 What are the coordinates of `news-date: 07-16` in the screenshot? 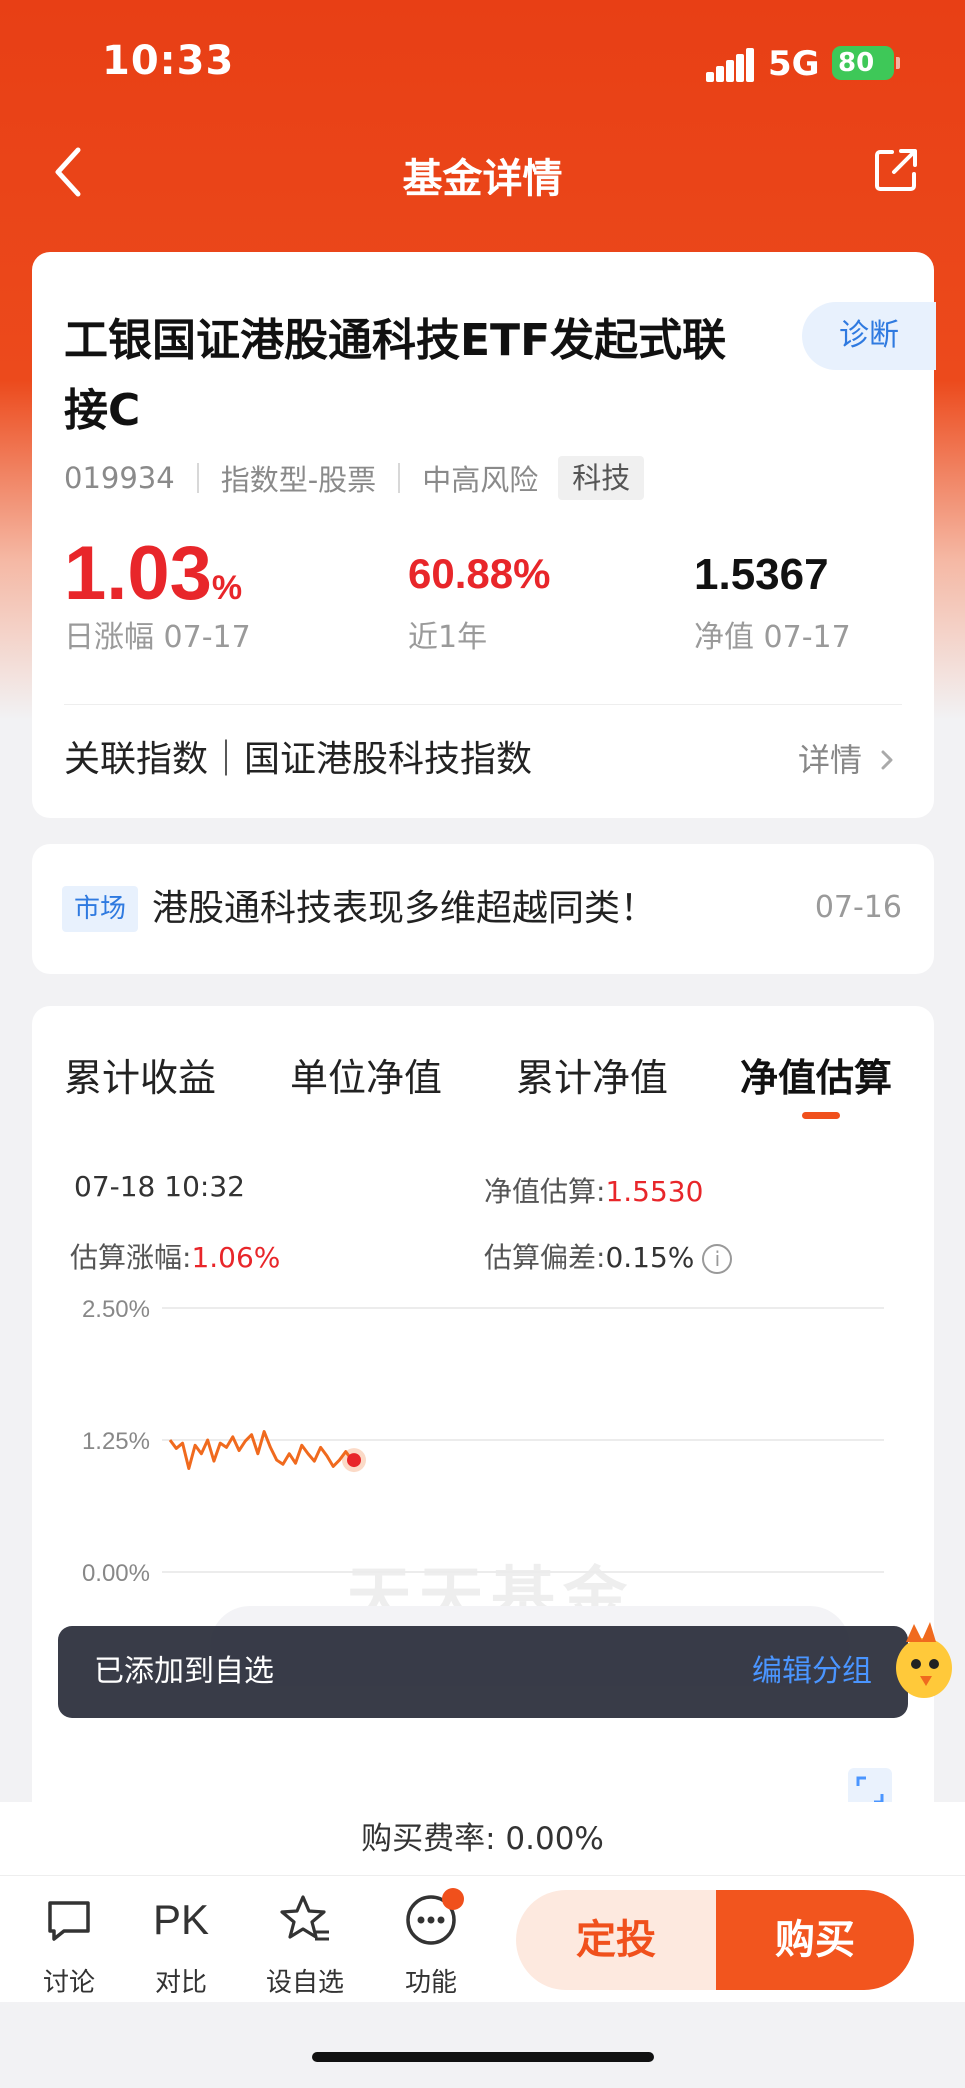 It's located at (858, 907).